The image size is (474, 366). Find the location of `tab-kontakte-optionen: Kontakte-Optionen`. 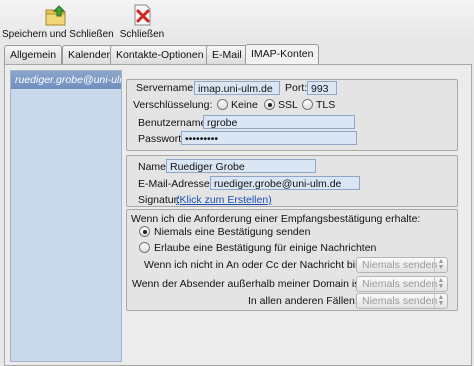

tab-kontakte-optionen: Kontakte-Optionen is located at coordinates (160, 54).